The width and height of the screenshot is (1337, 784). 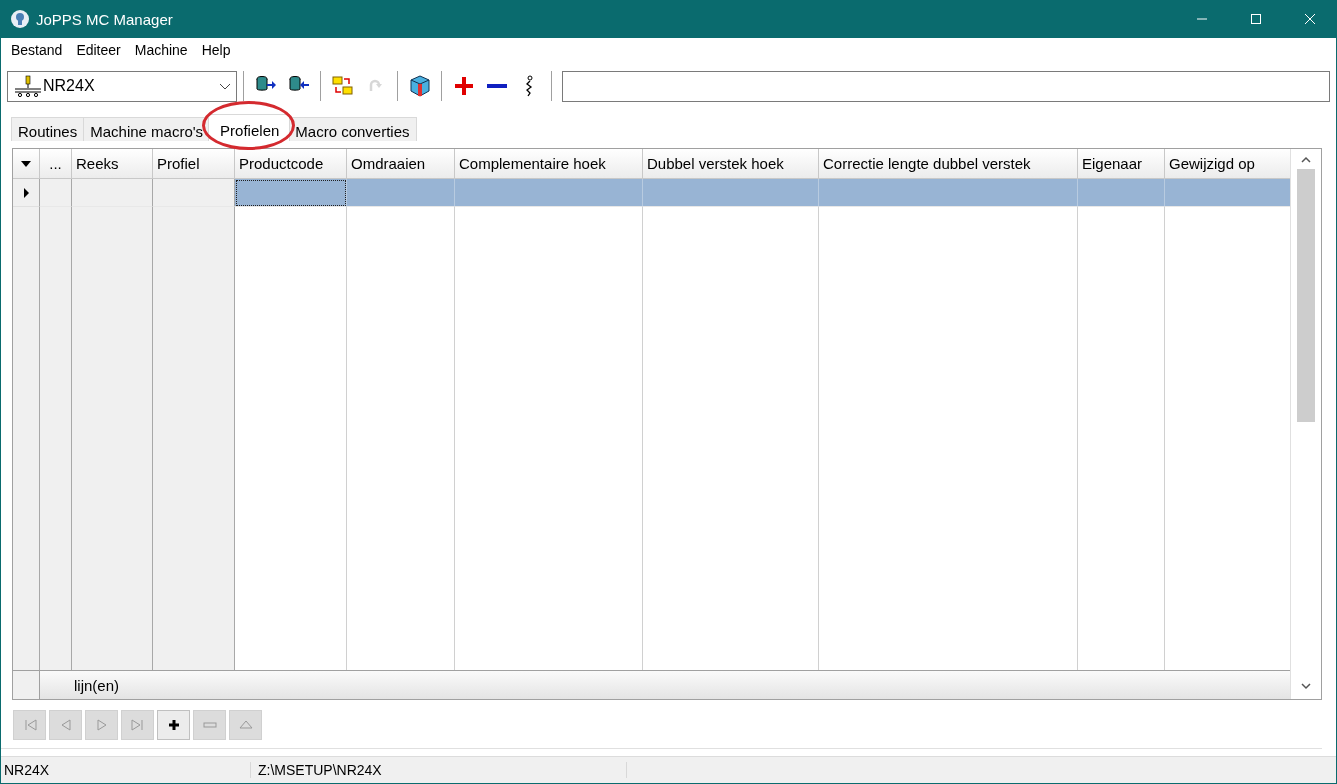 What do you see at coordinates (439, 770) in the screenshot?
I see `status-text: Z:\MSETUP\NR24X` at bounding box center [439, 770].